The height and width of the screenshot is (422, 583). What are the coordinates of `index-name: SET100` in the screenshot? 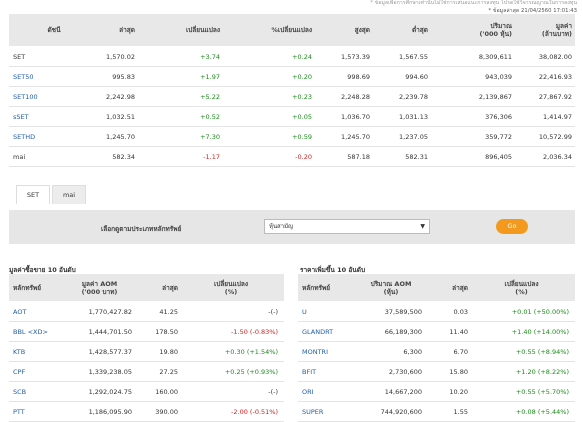 It's located at (52, 97).